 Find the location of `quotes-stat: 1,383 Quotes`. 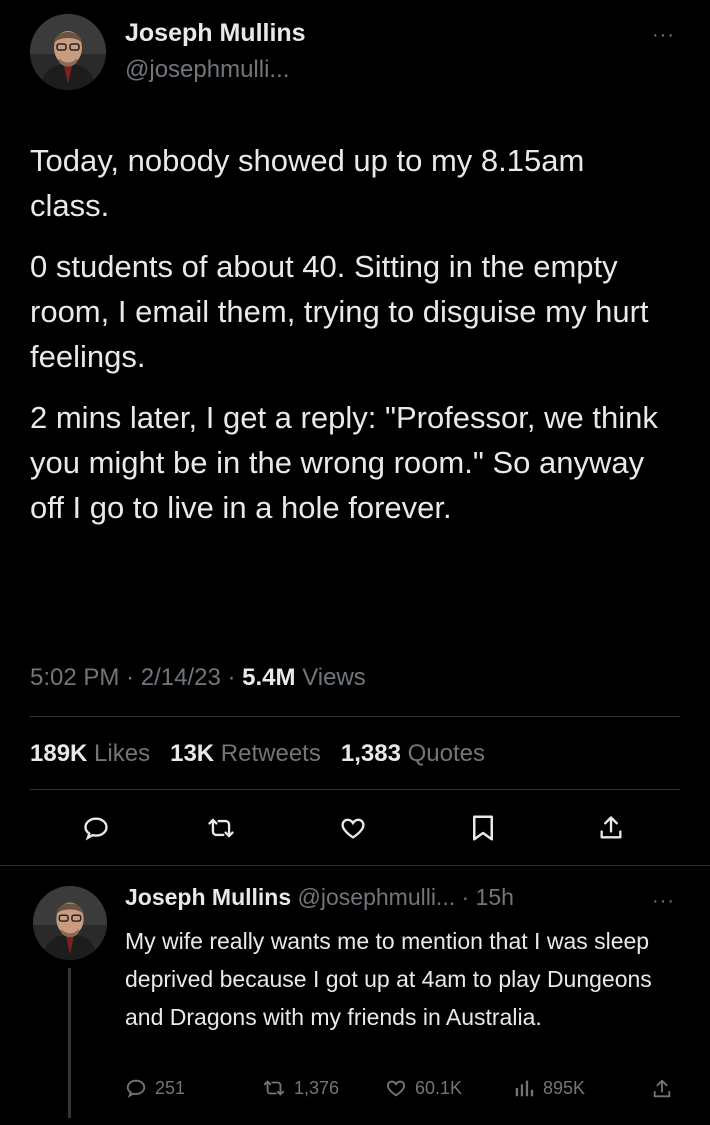

quotes-stat: 1,383 Quotes is located at coordinates (413, 753).